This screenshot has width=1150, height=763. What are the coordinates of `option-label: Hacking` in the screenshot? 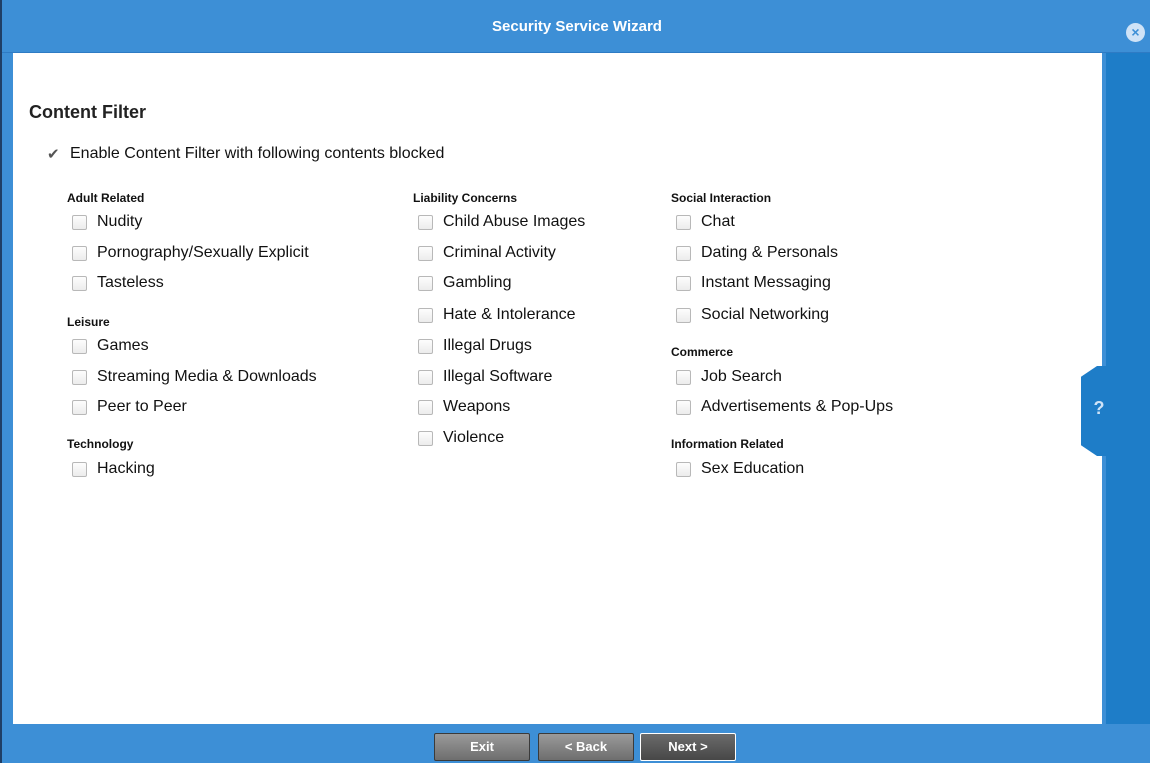 It's located at (126, 468).